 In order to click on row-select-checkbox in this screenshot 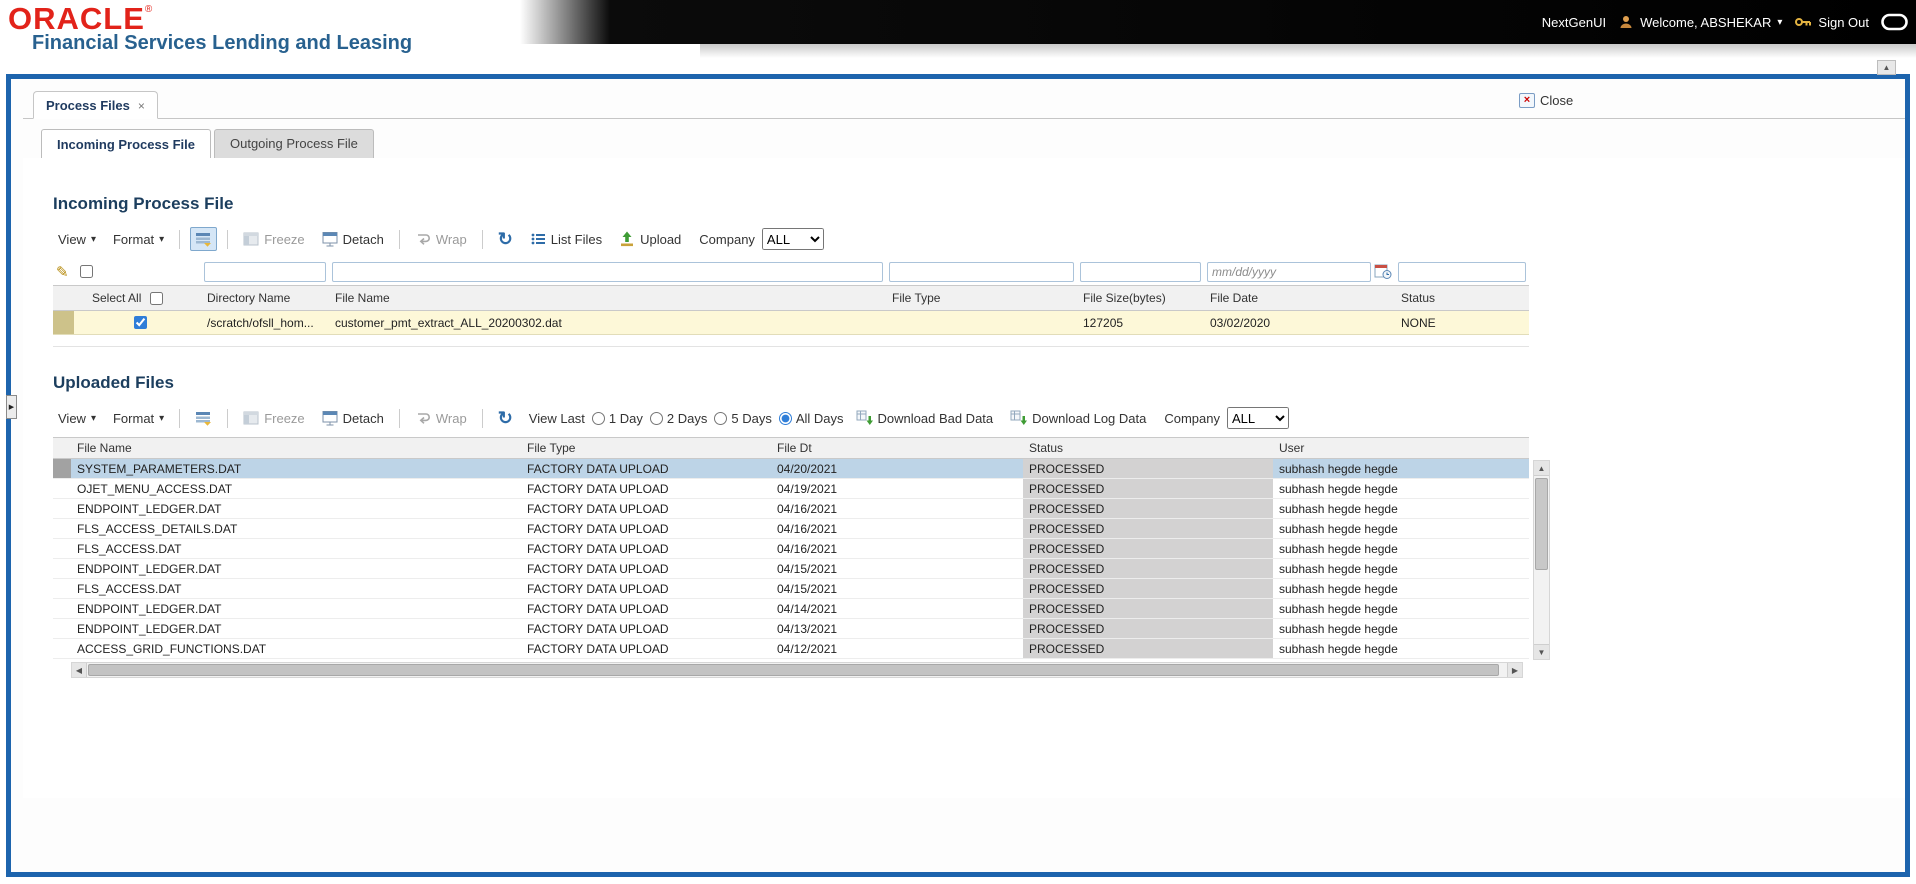, I will do `click(140, 322)`.